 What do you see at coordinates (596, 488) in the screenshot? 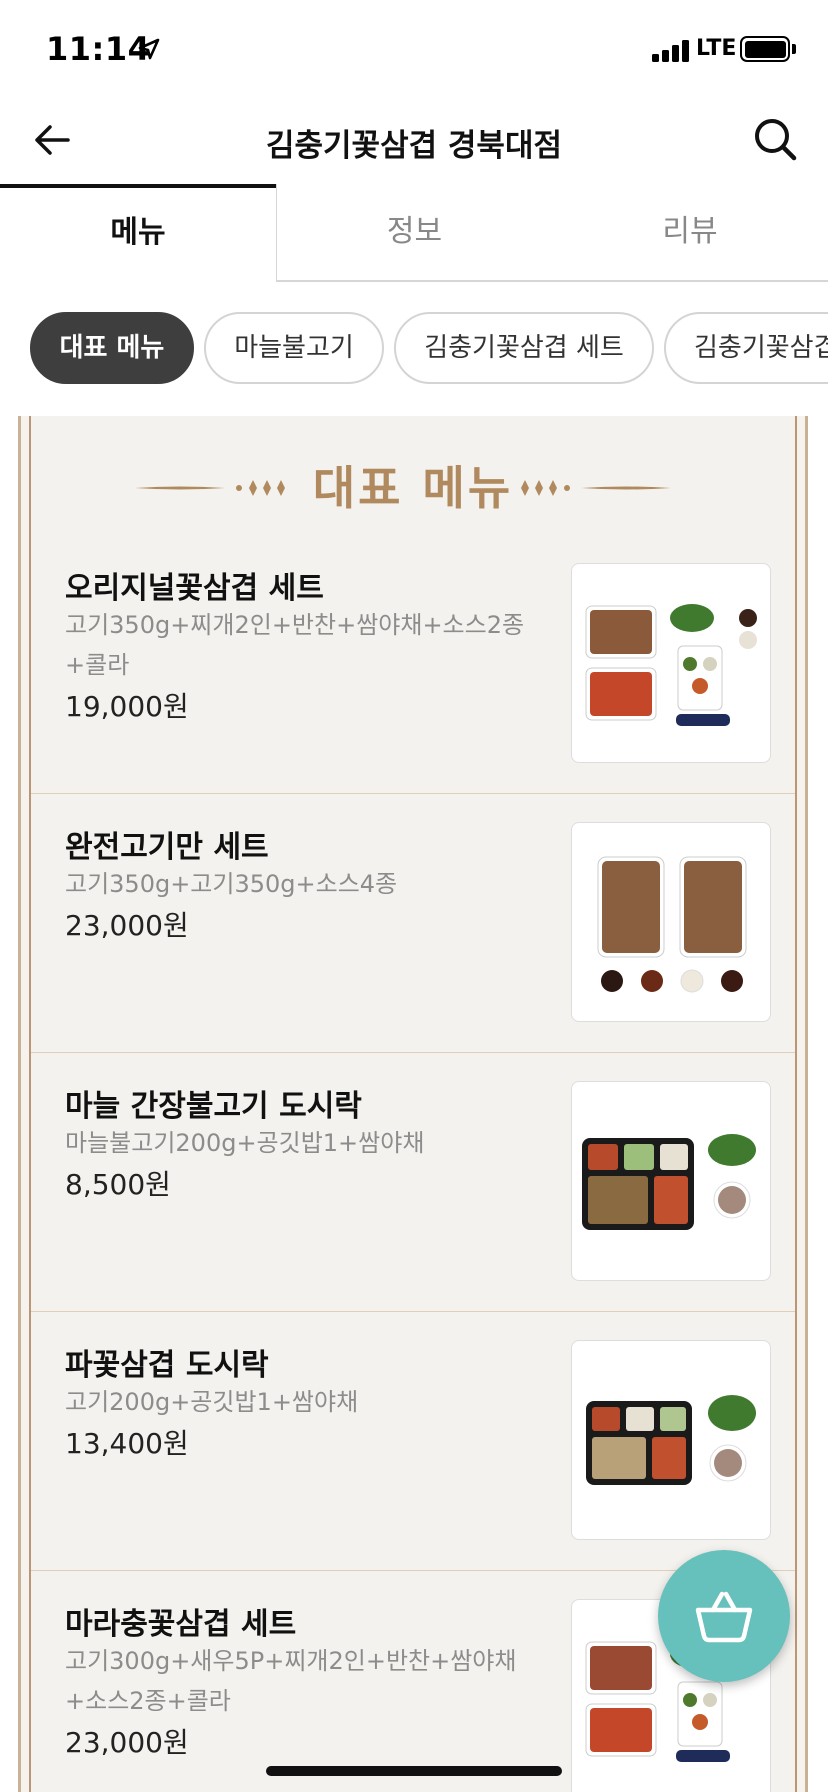
I see `ornament-right-icon` at bounding box center [596, 488].